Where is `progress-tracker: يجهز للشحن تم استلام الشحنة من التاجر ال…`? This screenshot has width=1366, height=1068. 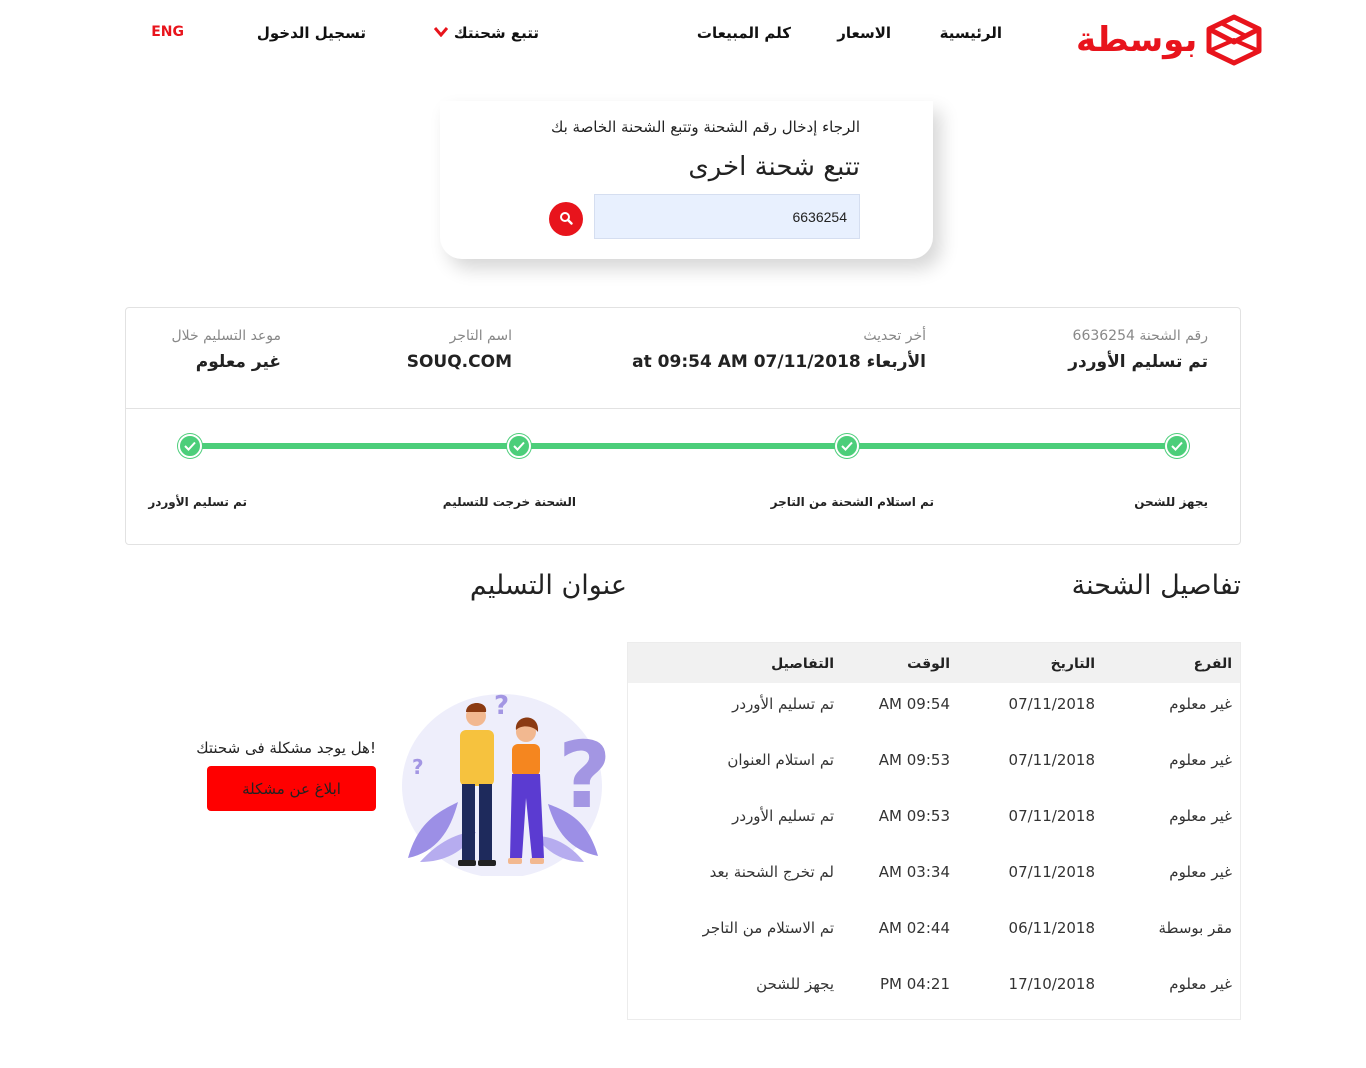
progress-tracker: يجهز للشحن تم استلام الشحنة من التاجر ال… is located at coordinates (683, 477).